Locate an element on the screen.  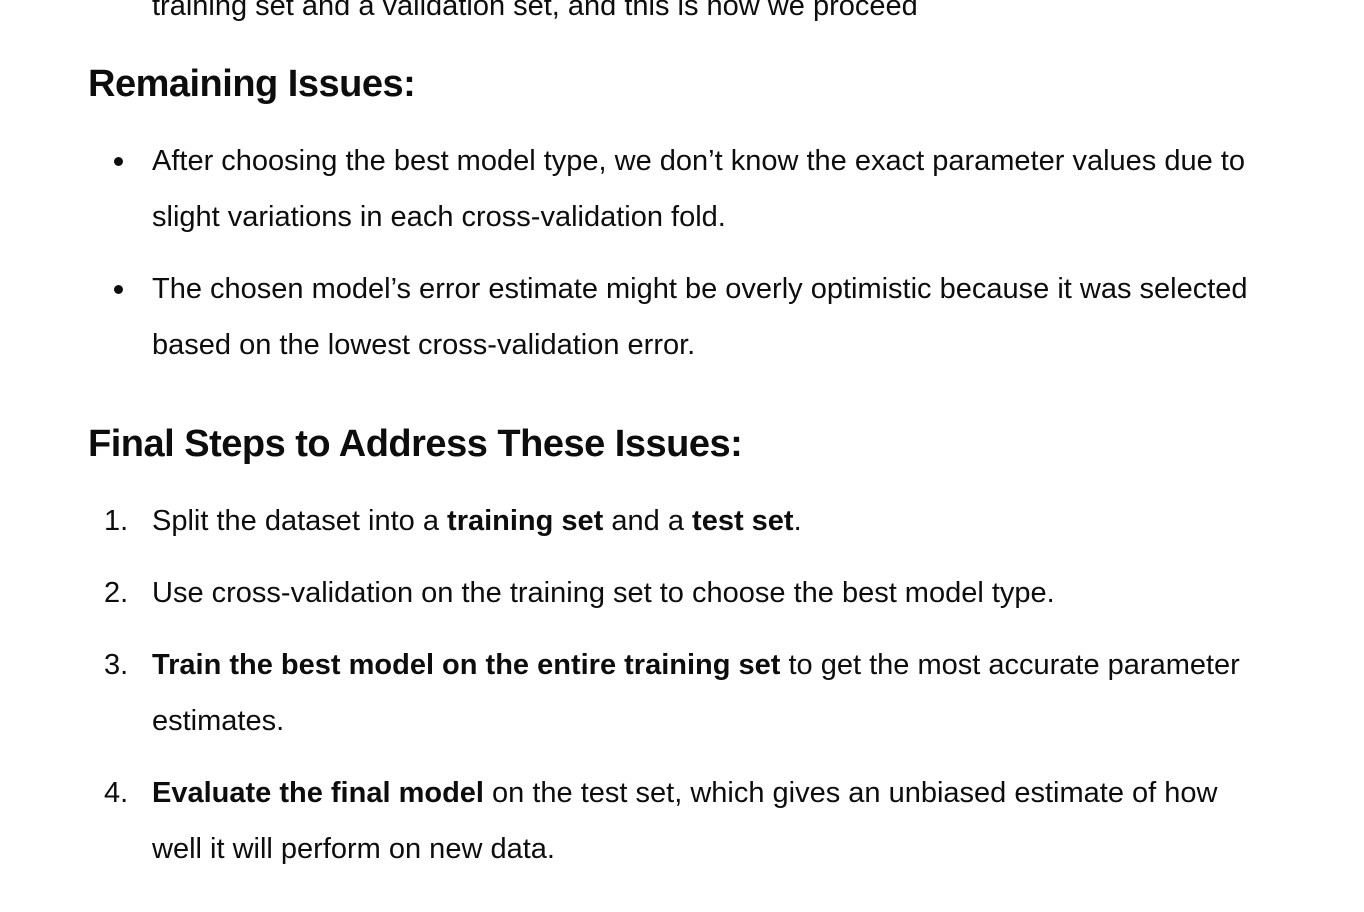
final-steps-heading: Final Steps to Address These Issues: is located at coordinates (415, 444).